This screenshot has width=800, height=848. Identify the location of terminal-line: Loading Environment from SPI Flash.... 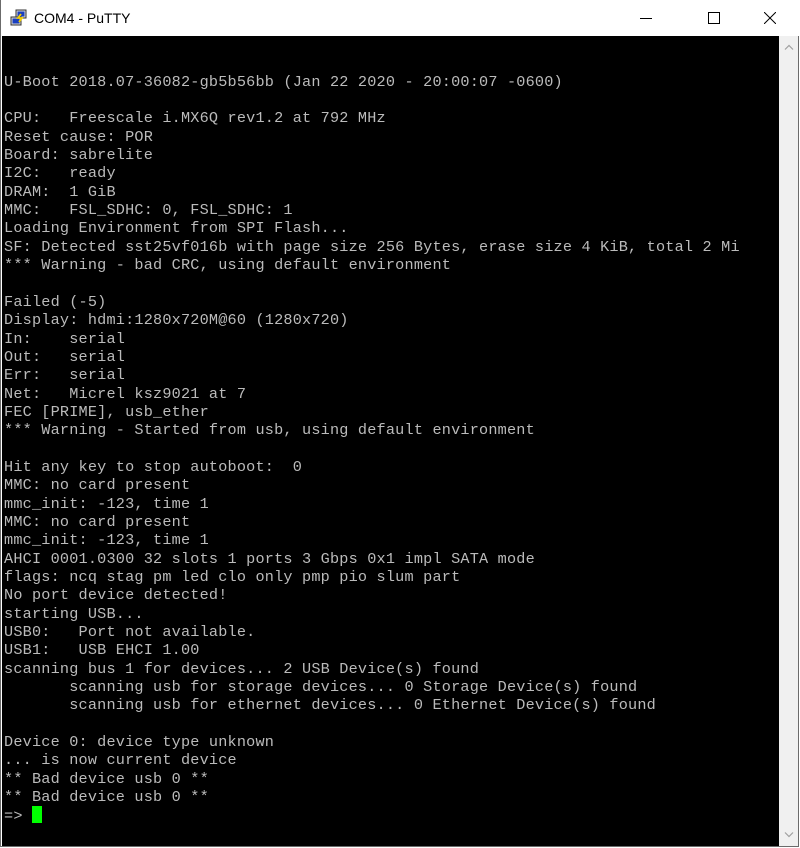
(176, 228).